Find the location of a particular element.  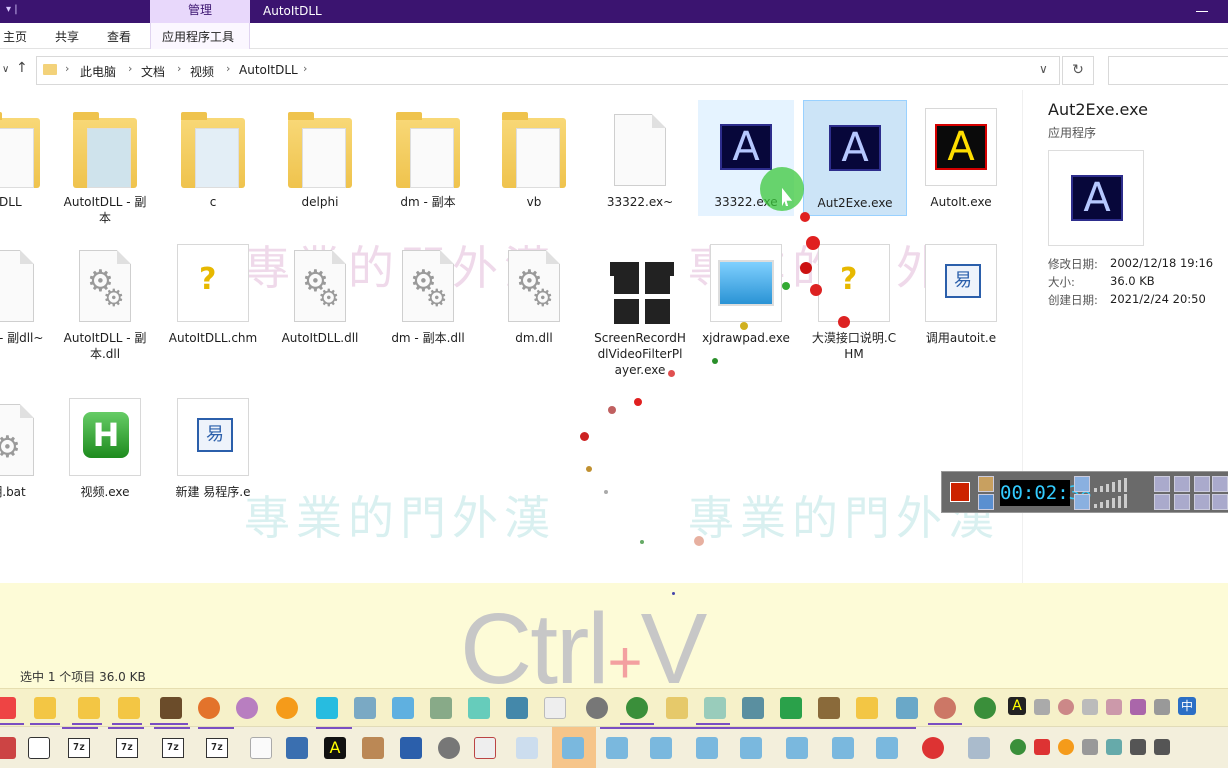

minimize-icon is located at coordinates (1202, 11).